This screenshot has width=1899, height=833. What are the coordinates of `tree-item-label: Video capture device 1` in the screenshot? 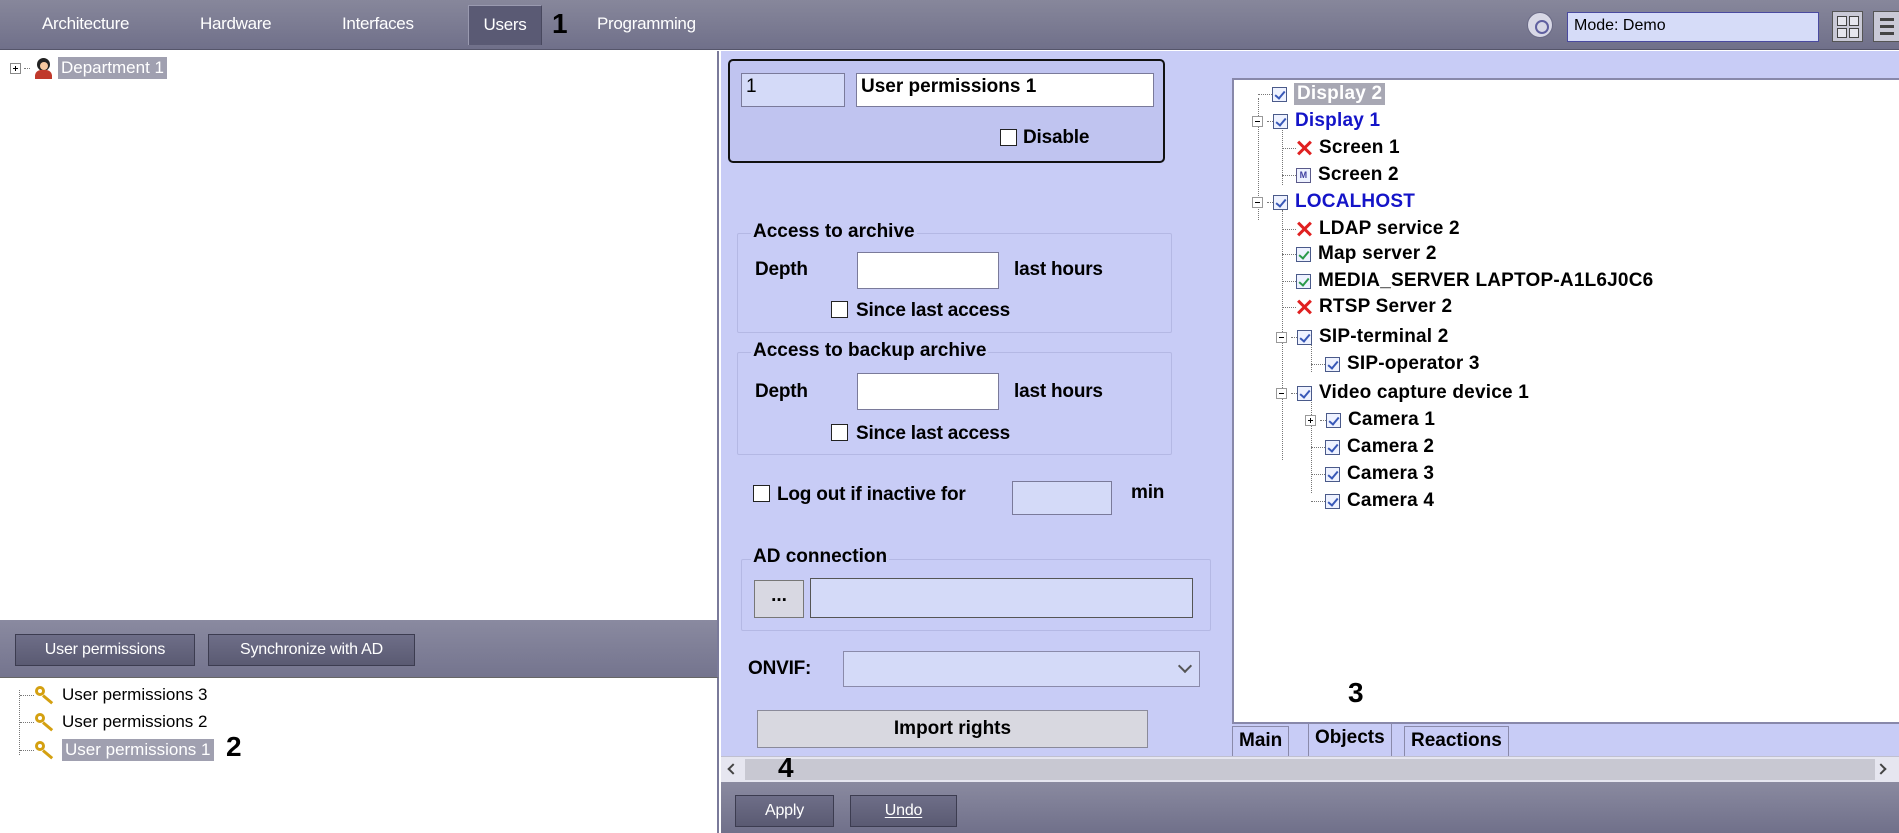 It's located at (1424, 392).